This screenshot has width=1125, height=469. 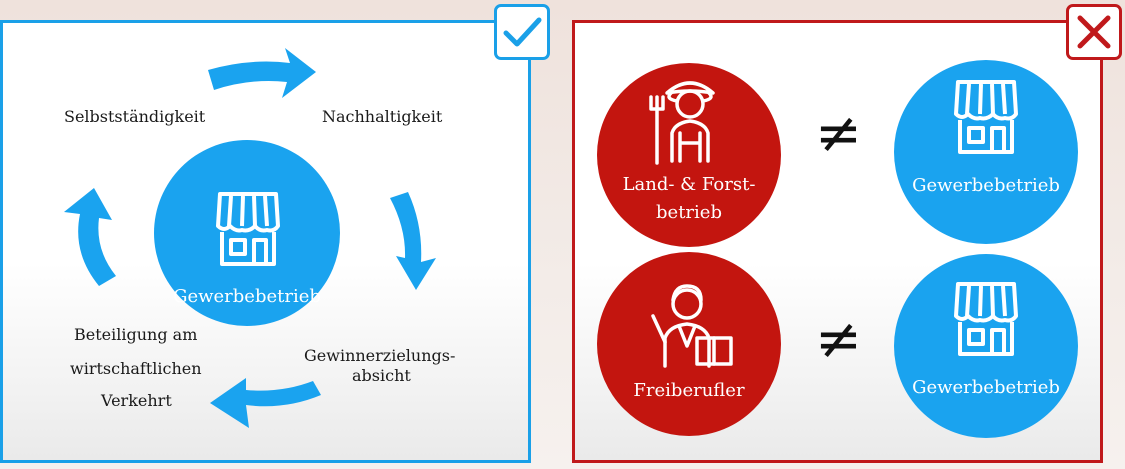 What do you see at coordinates (692, 326) in the screenshot?
I see `teacher-icon` at bounding box center [692, 326].